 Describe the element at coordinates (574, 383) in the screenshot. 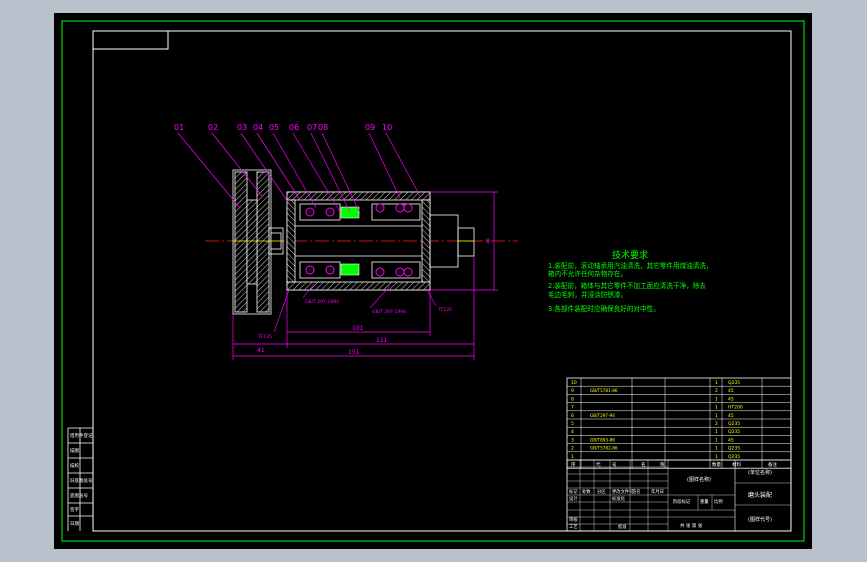

I see `bom-no: 10` at that location.